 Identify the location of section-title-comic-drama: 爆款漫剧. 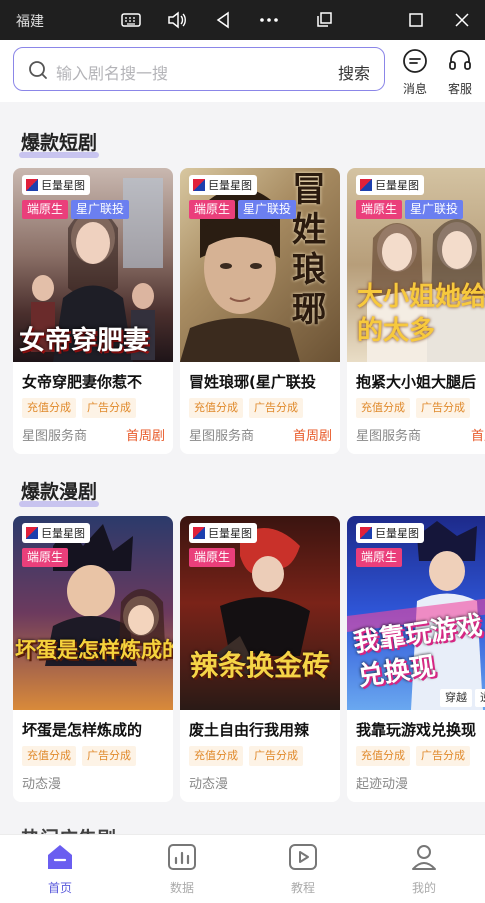
(59, 492).